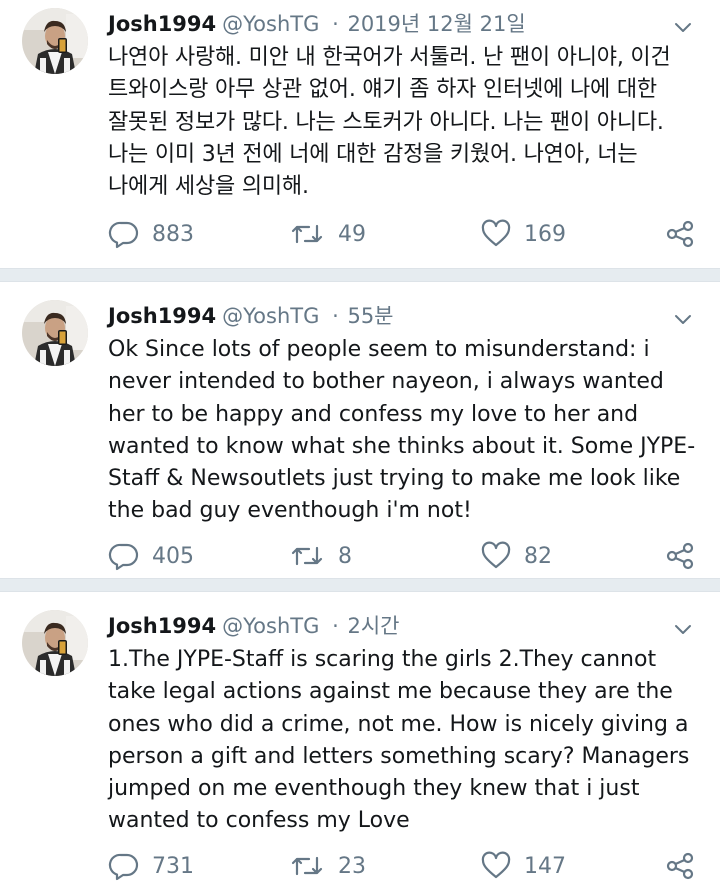 The width and height of the screenshot is (720, 892). Describe the element at coordinates (151, 234) in the screenshot. I see `reply-button: 883` at that location.